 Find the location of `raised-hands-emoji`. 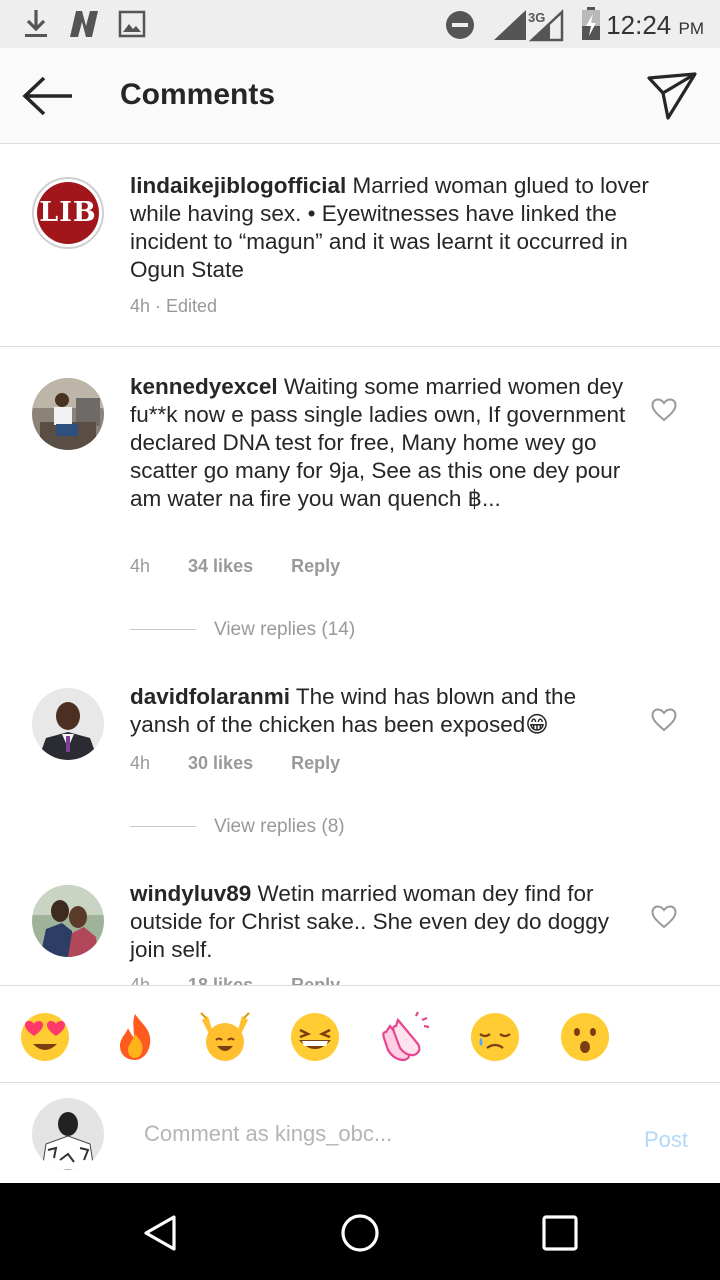

raised-hands-emoji is located at coordinates (225, 1037).